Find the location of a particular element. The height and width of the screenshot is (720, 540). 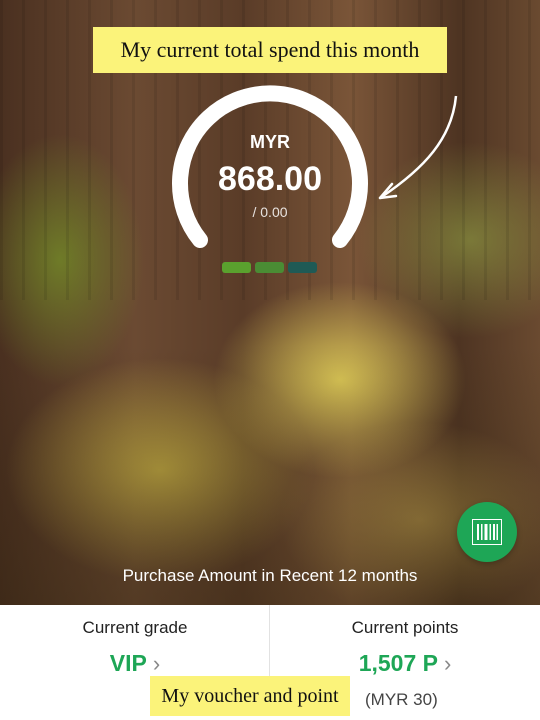

current-points-link: 1,507 P › is located at coordinates (405, 663).